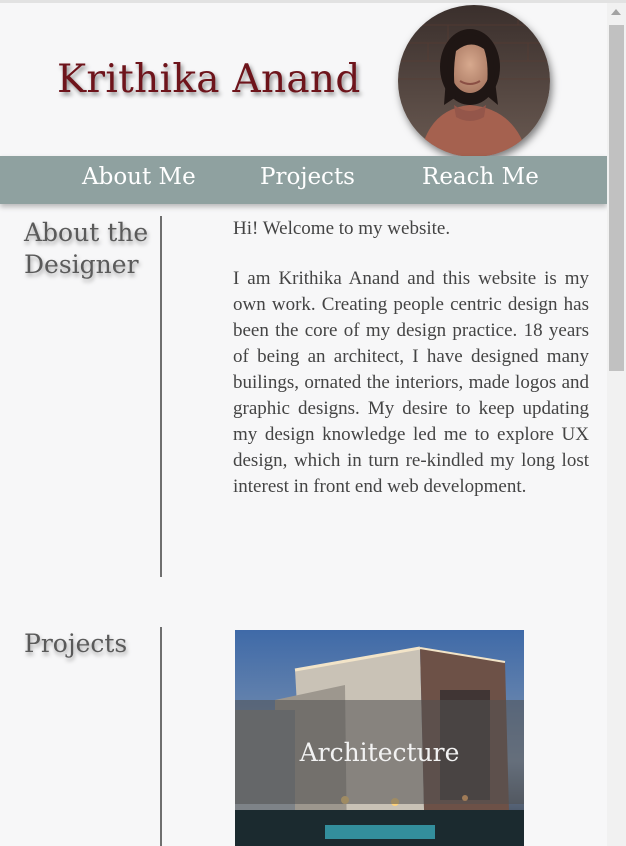  I want to click on projects-heading: Projects, so click(76, 643).